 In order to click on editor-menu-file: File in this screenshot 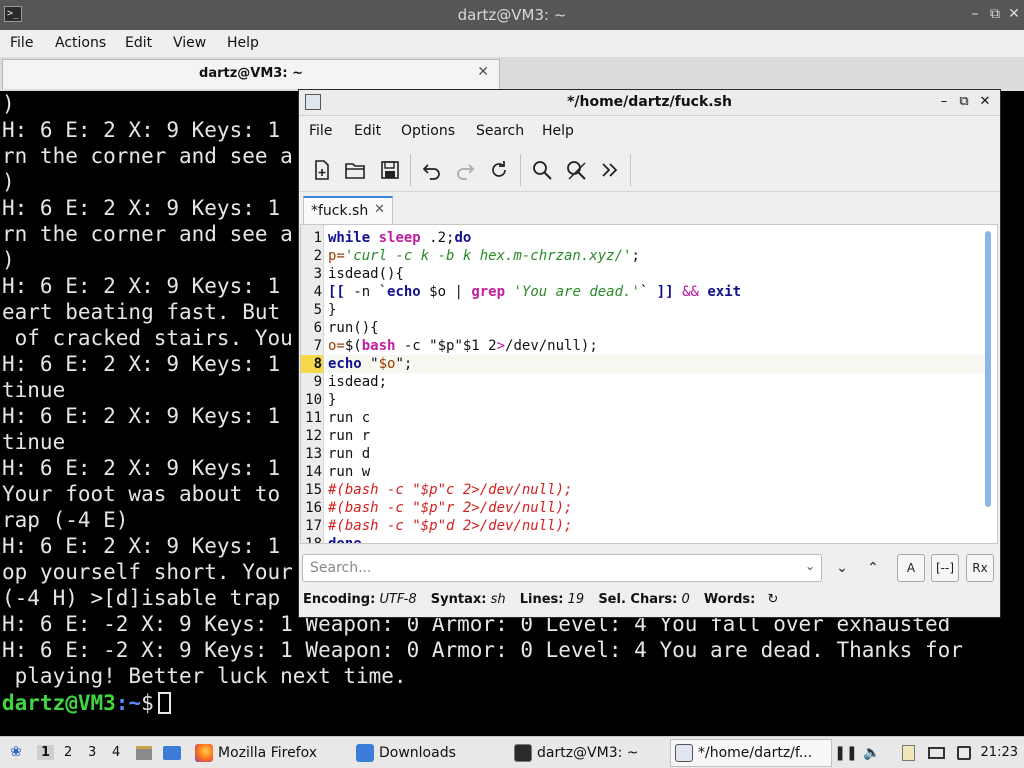, I will do `click(320, 131)`.